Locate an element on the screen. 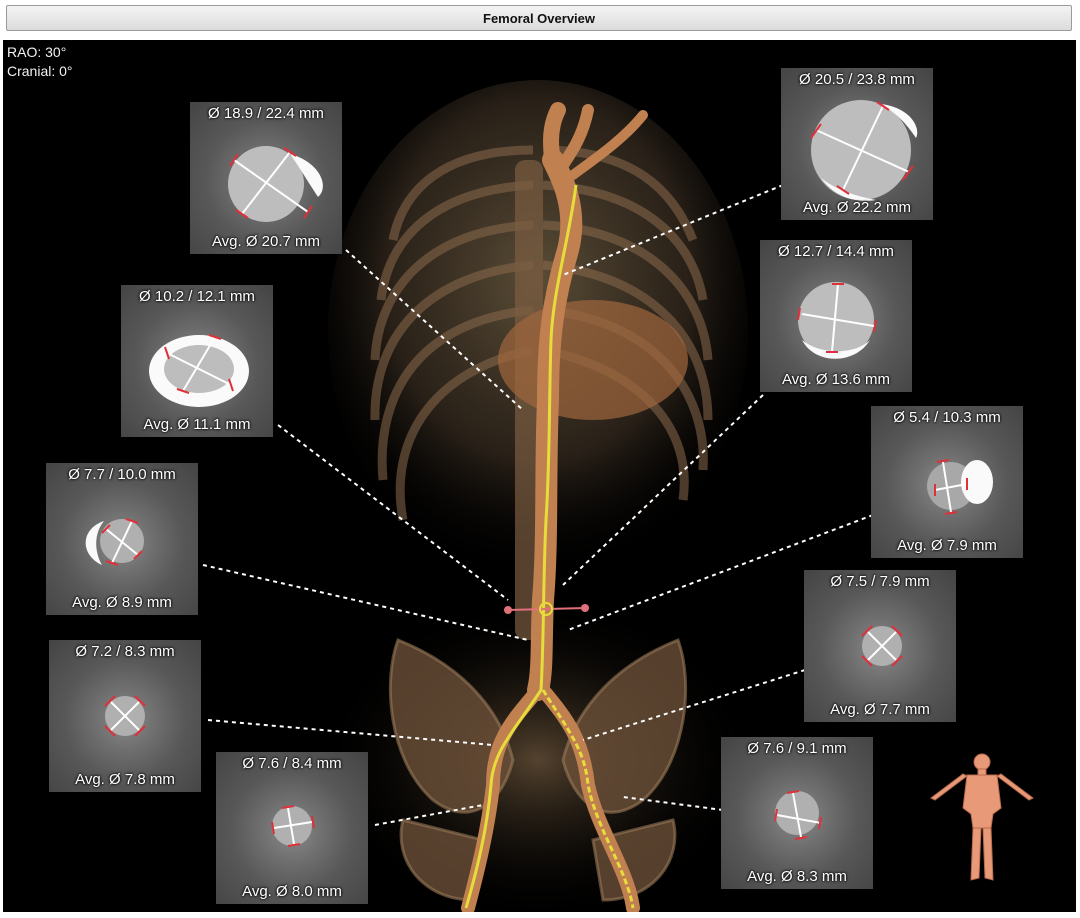 Image resolution: width=1080 pixels, height=918 pixels. diameter-label: Ø 7.5 / 7.9 mm is located at coordinates (880, 581).